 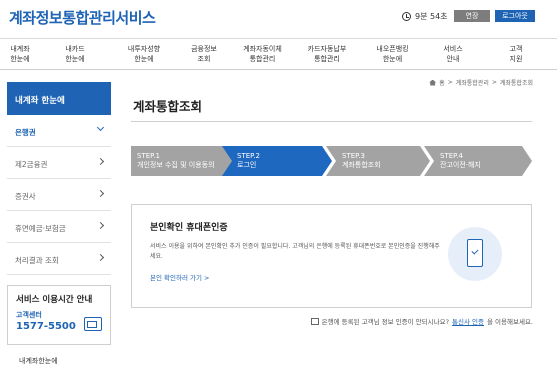 What do you see at coordinates (515, 16) in the screenshot?
I see `logout-button: 로그아웃` at bounding box center [515, 16].